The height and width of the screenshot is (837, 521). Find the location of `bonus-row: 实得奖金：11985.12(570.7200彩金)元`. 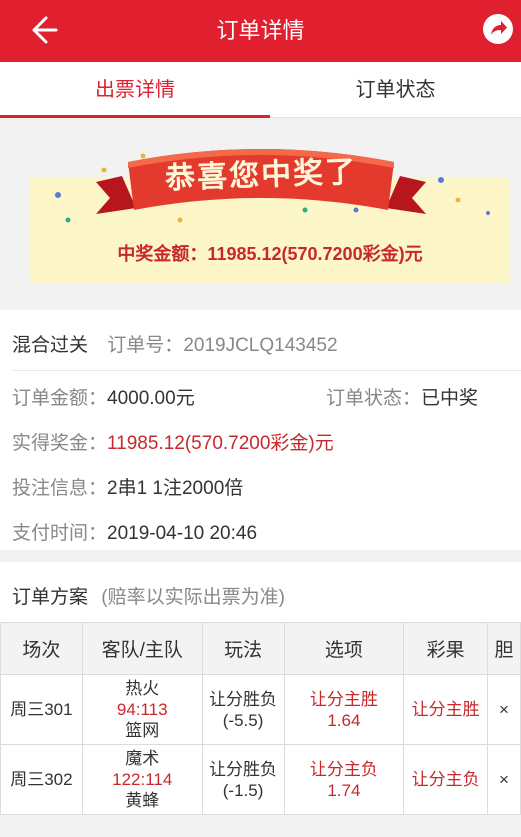

bonus-row: 实得奖金：11985.12(570.7200彩金)元 is located at coordinates (173, 441).